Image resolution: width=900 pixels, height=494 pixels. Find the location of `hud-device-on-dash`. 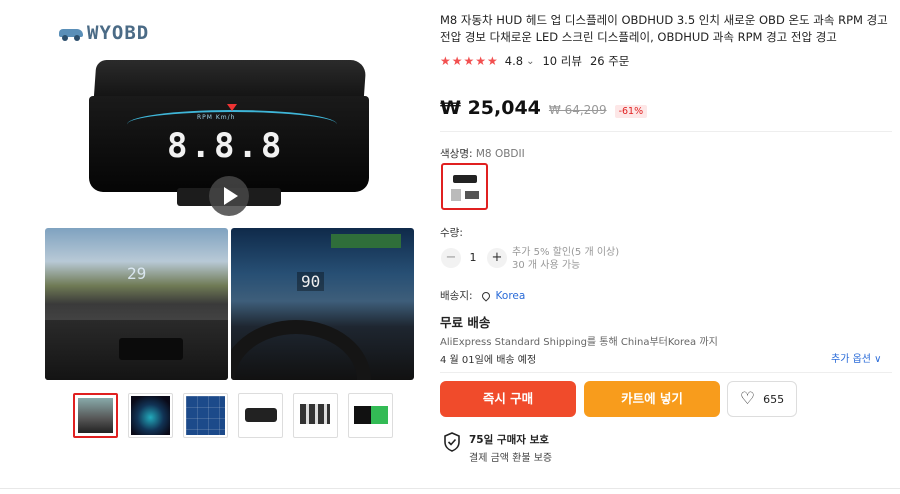

hud-device-on-dash is located at coordinates (151, 349).